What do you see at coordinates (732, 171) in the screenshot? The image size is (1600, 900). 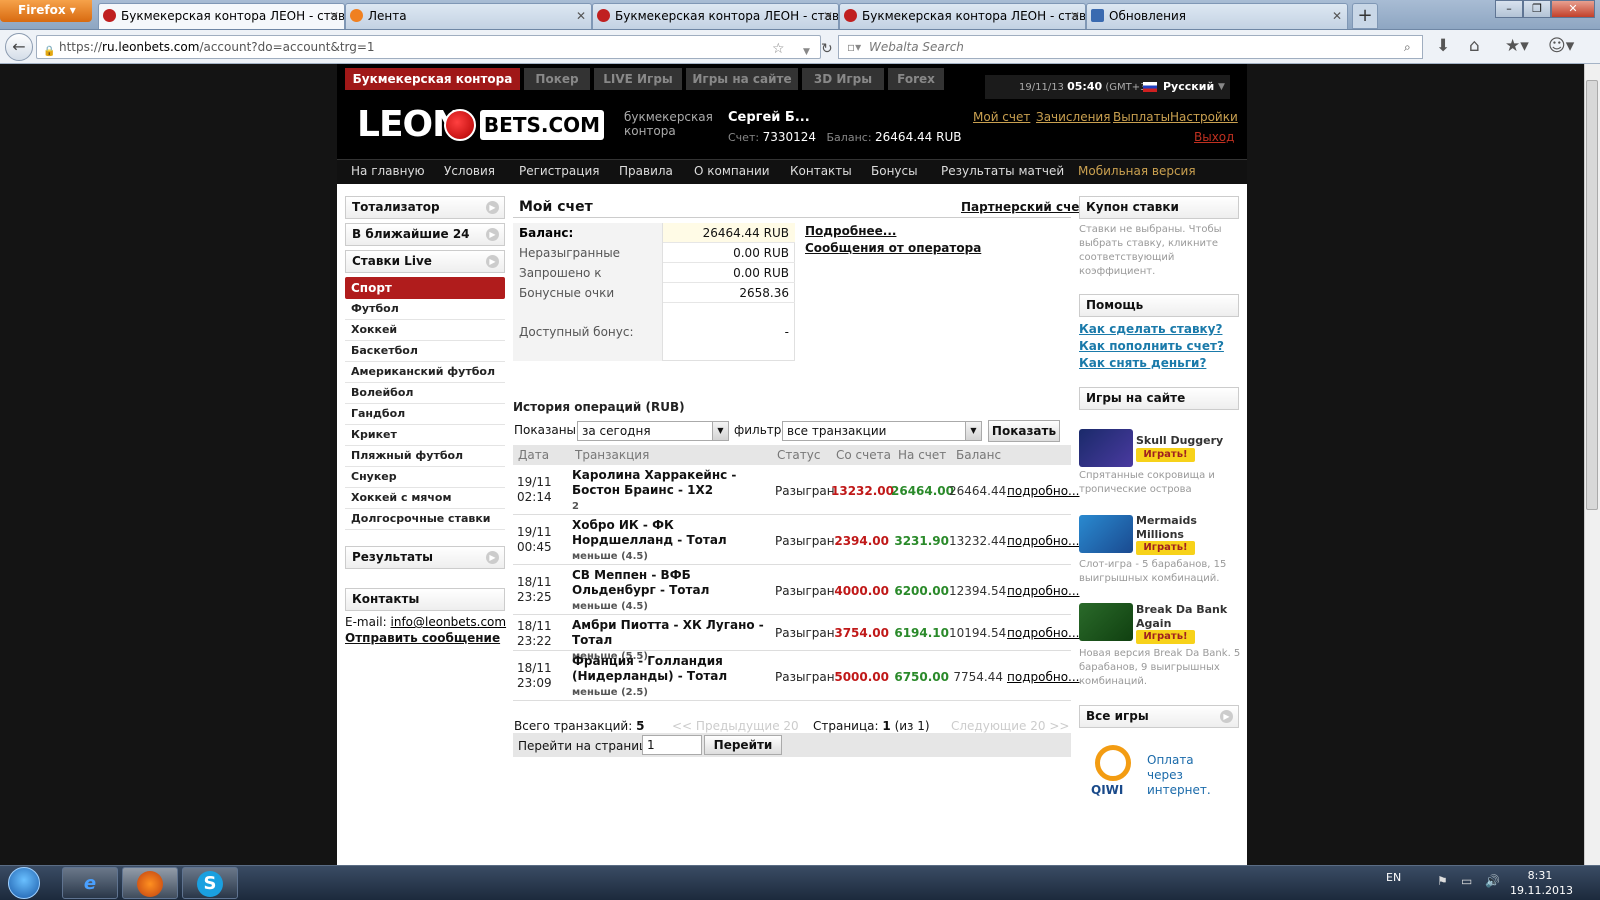 I see `nav-about: О компании` at bounding box center [732, 171].